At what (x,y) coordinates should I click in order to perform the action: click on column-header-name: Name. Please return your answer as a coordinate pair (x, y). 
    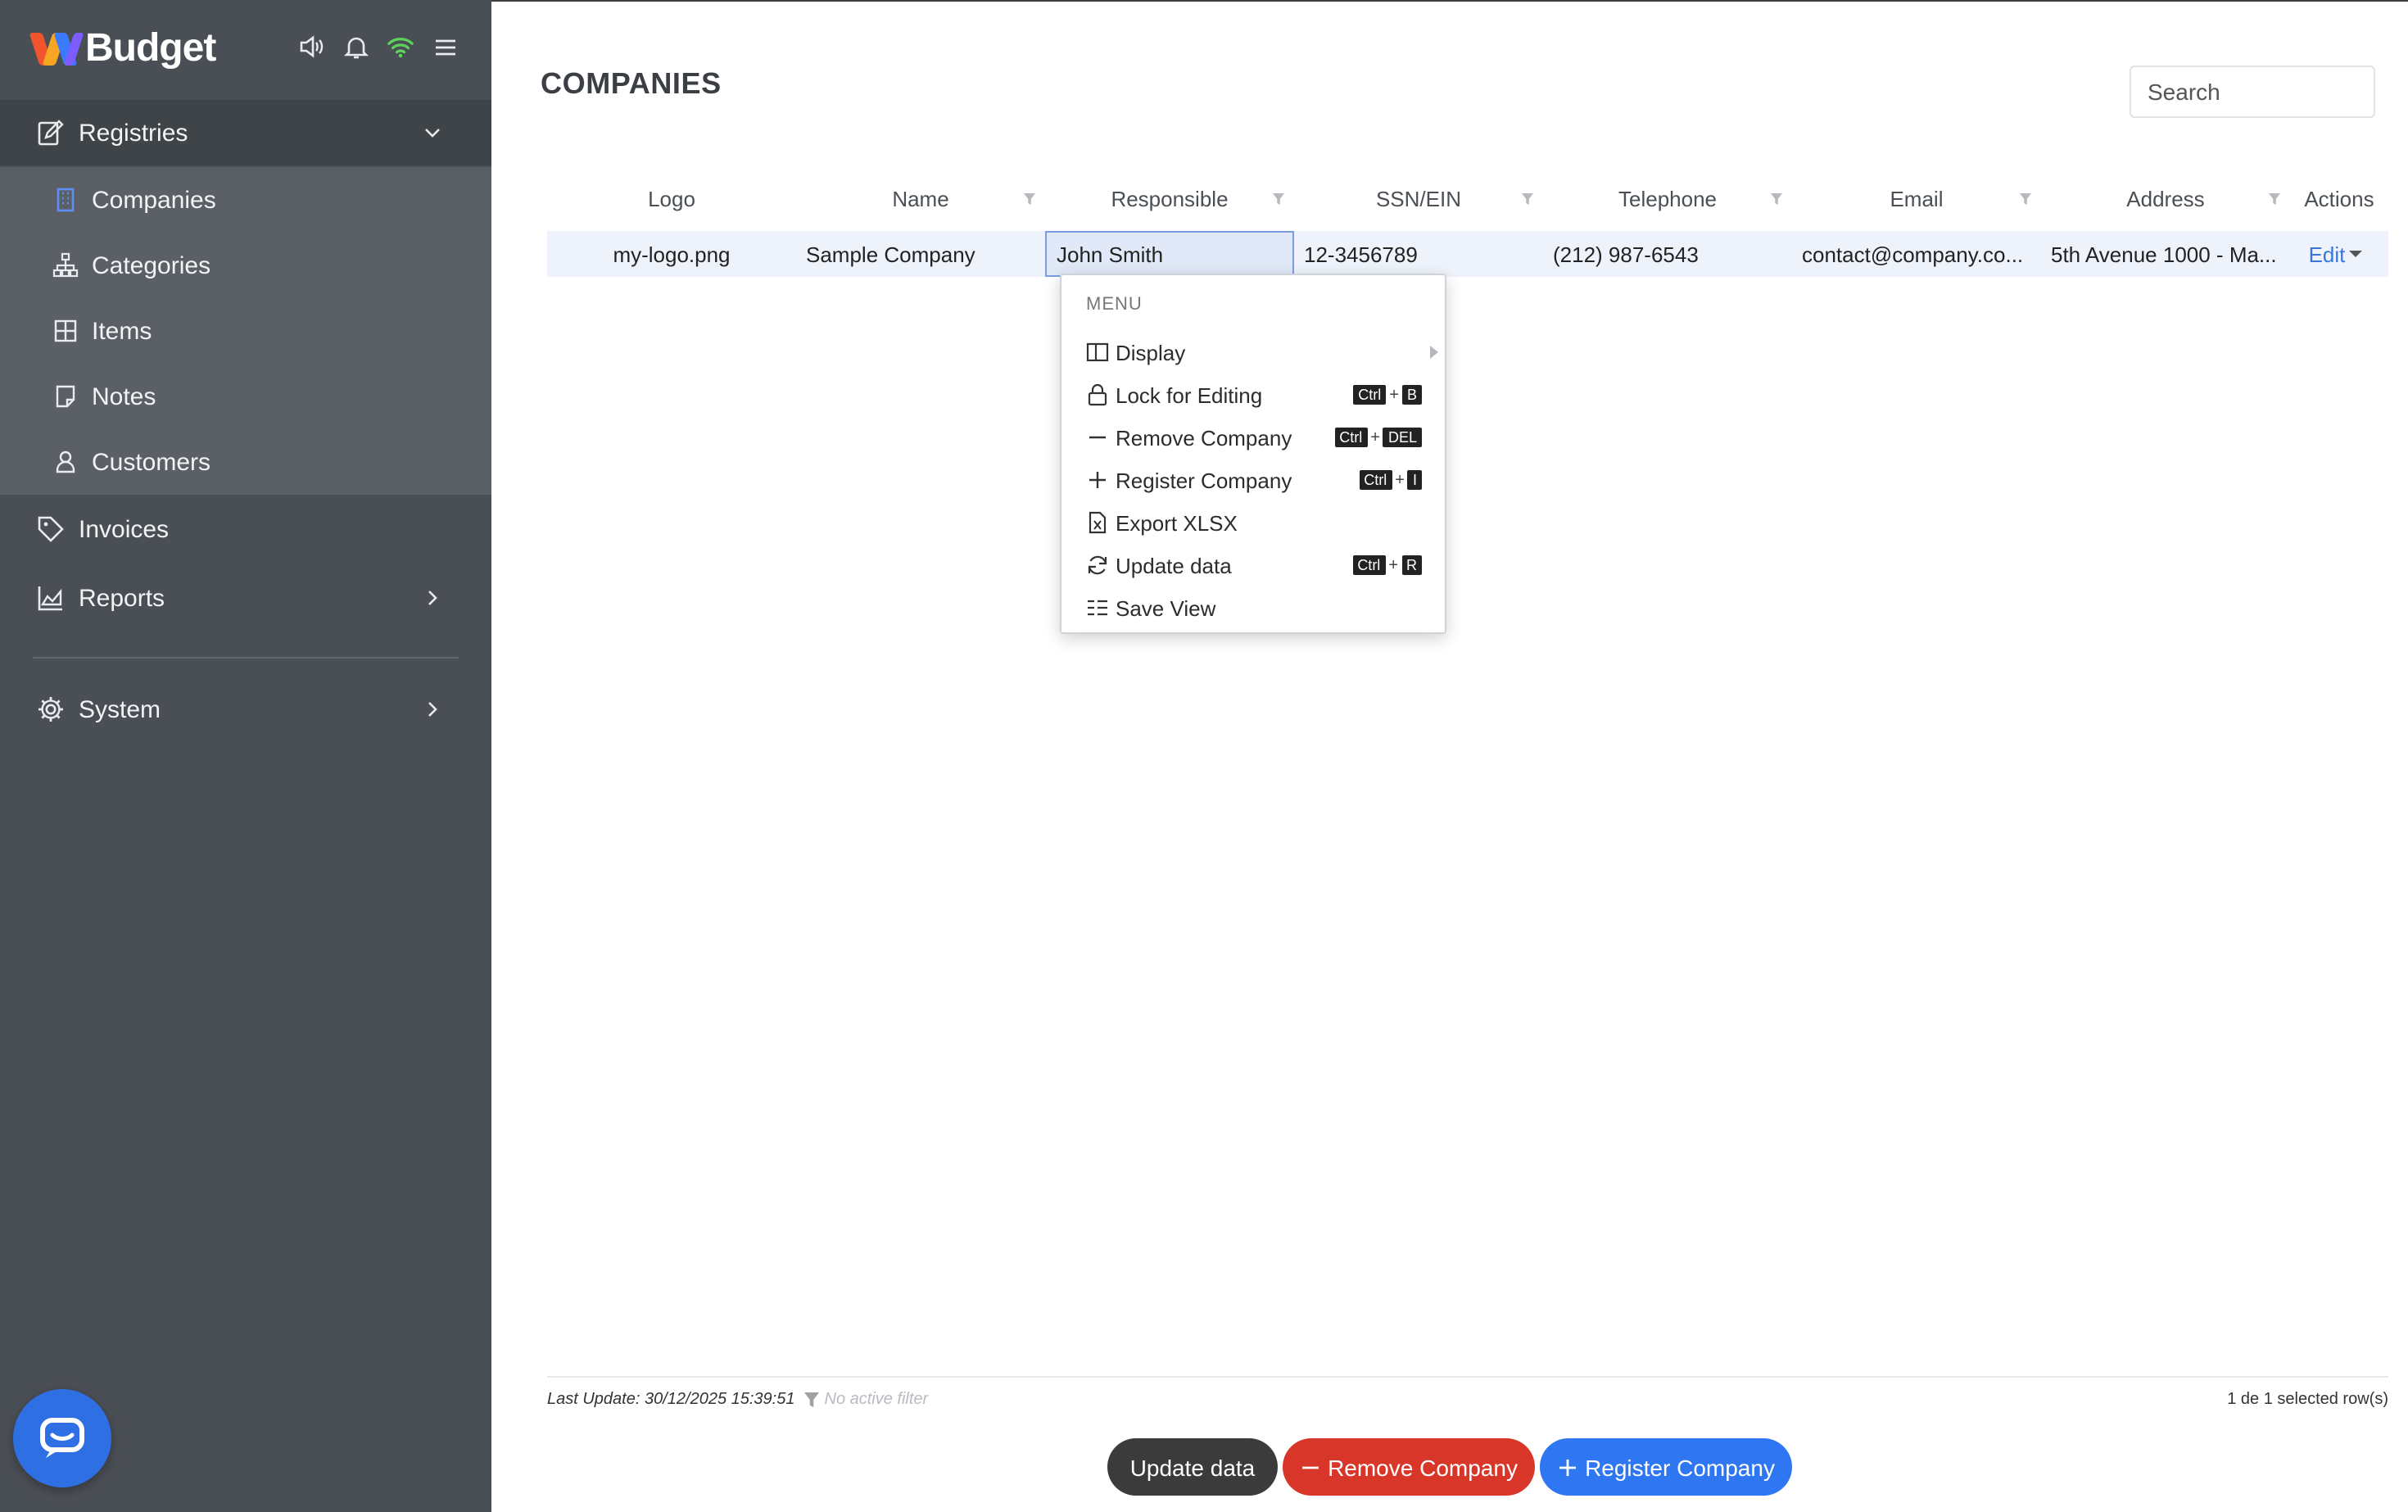
    Looking at the image, I should click on (920, 198).